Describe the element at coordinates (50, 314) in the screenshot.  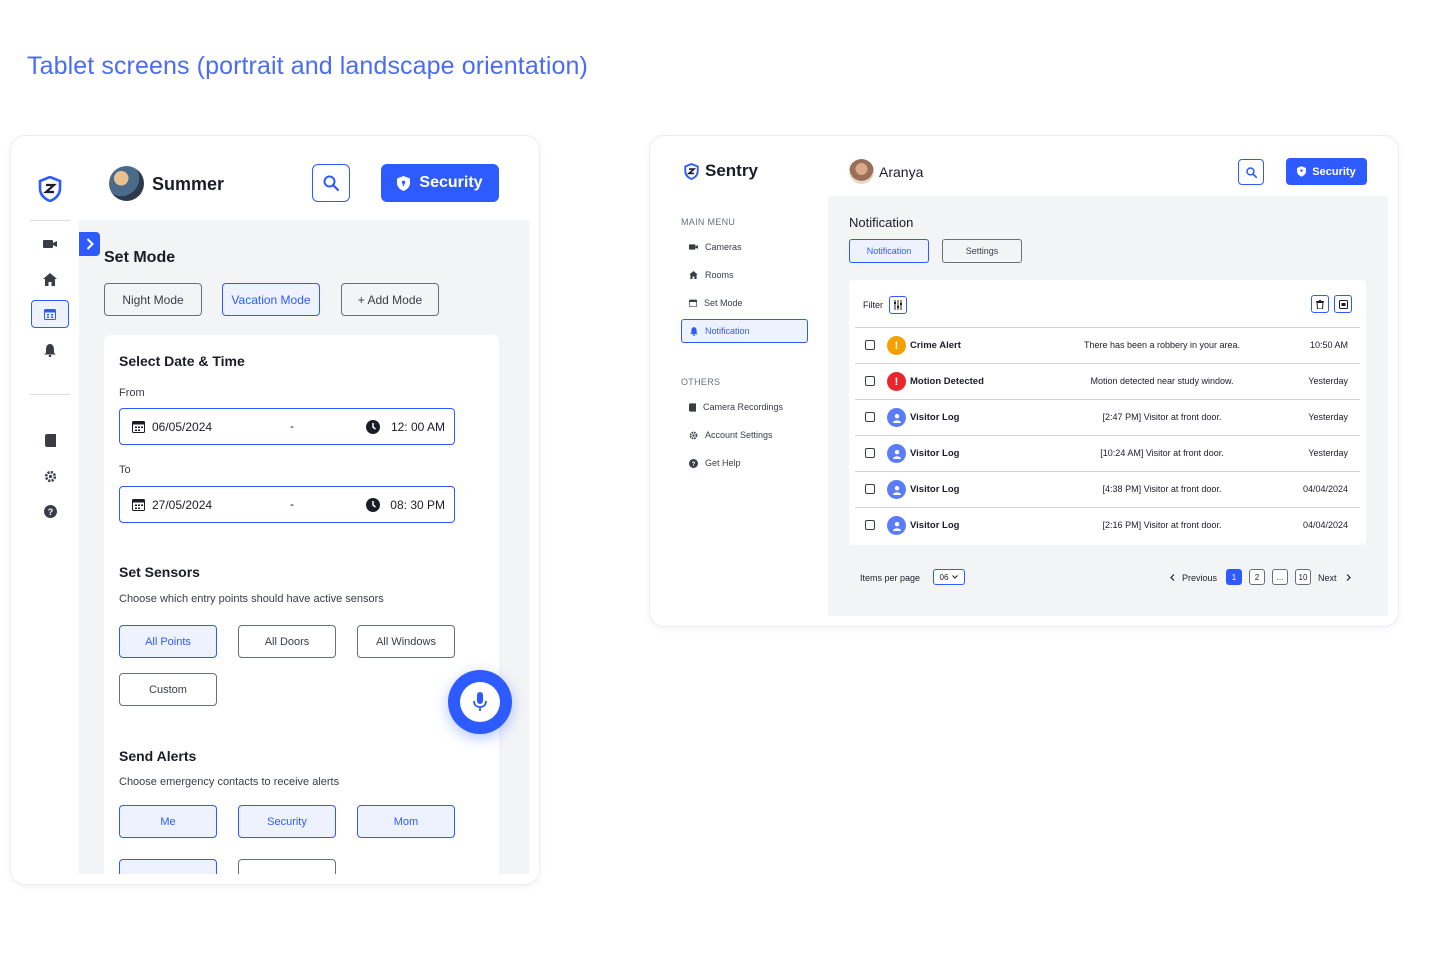
I see `rail-calendar-icon` at that location.